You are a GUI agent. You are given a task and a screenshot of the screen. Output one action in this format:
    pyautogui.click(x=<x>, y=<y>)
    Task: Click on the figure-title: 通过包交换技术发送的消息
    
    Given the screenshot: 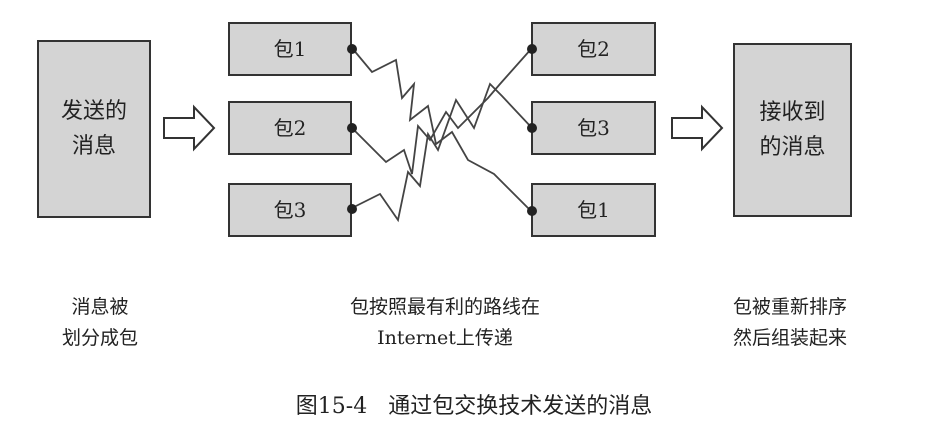 What is the action you would take?
    pyautogui.click(x=520, y=406)
    